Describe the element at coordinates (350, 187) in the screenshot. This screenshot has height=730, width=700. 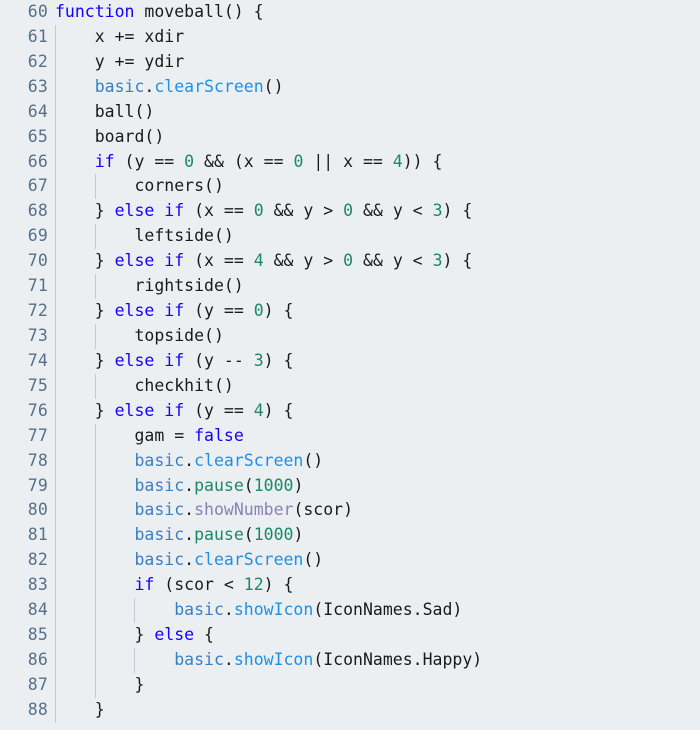
I see `code-line: 67 corners()` at that location.